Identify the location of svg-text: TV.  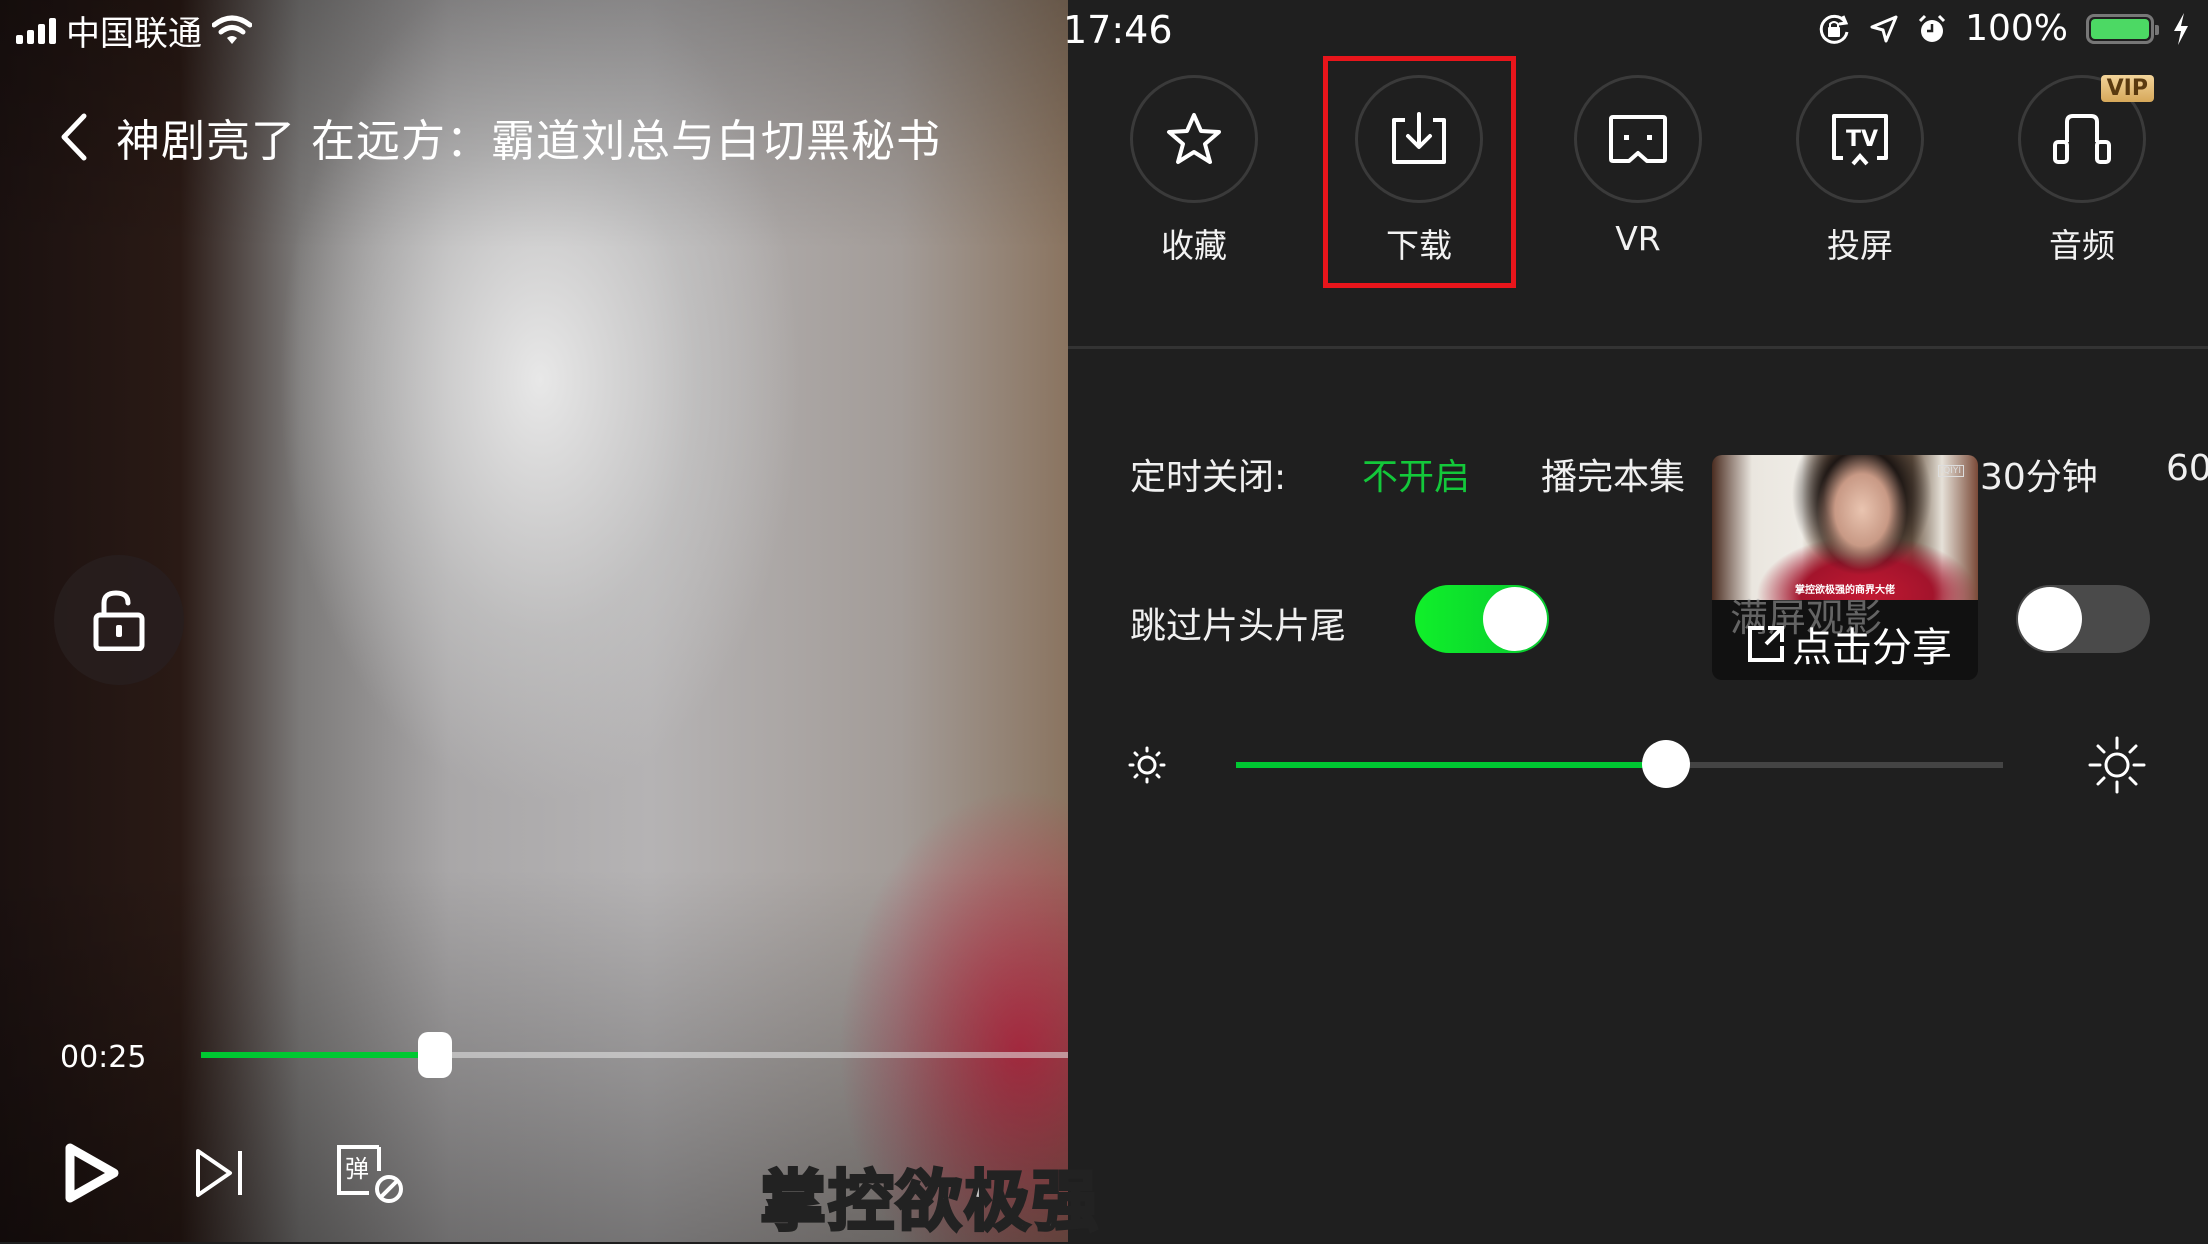
(1862, 139).